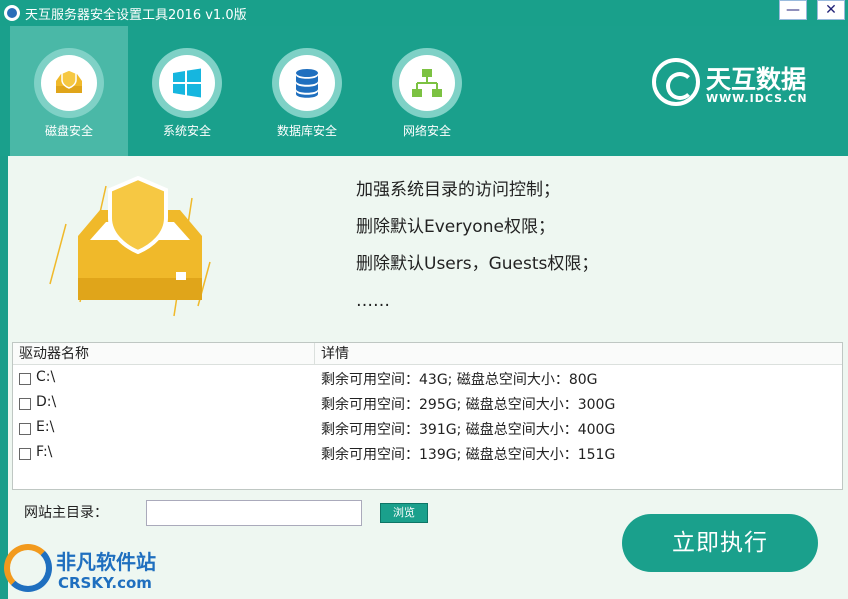 This screenshot has width=848, height=599. What do you see at coordinates (831, 10) in the screenshot?
I see `close-button: ✕` at bounding box center [831, 10].